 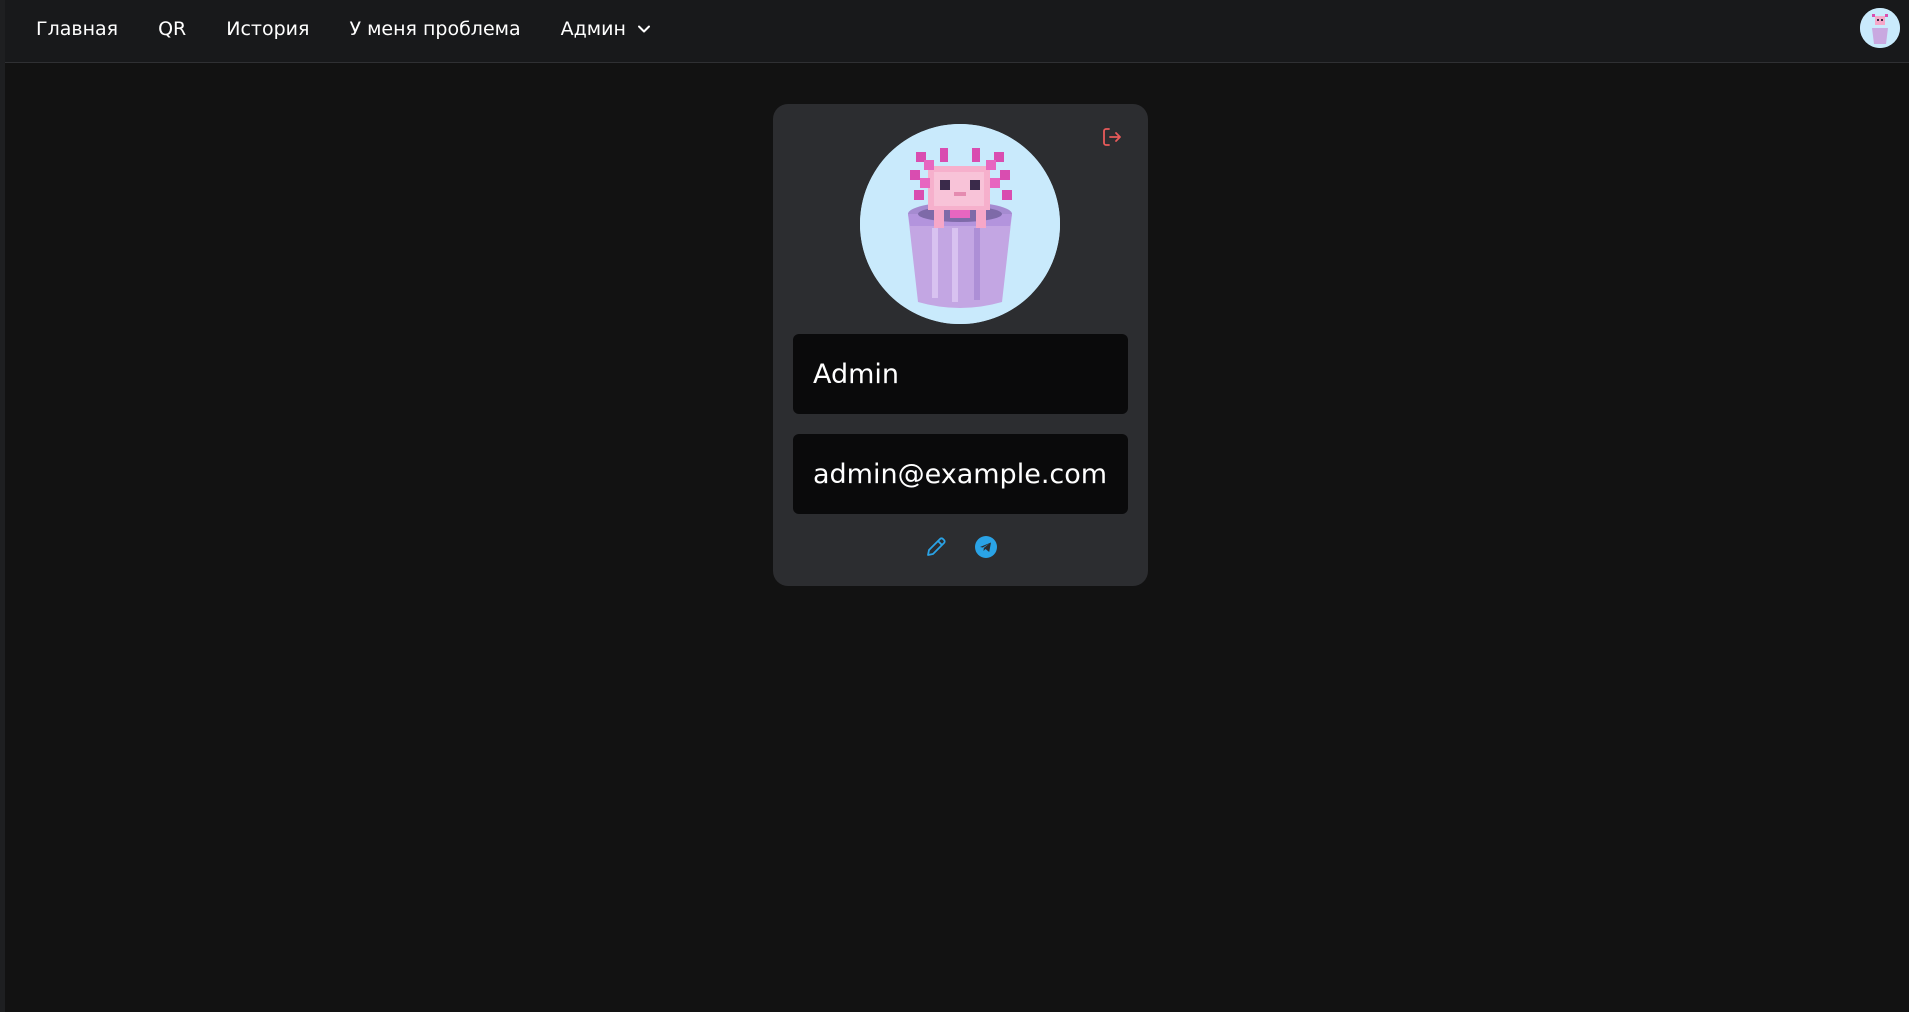 What do you see at coordinates (957, 31) in the screenshot?
I see `top-navbar: Главная QR История У меня проблема Админ` at bounding box center [957, 31].